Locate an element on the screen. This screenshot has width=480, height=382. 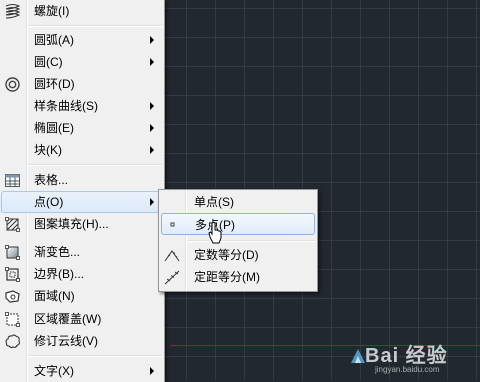
divide-icon is located at coordinates (172, 255).